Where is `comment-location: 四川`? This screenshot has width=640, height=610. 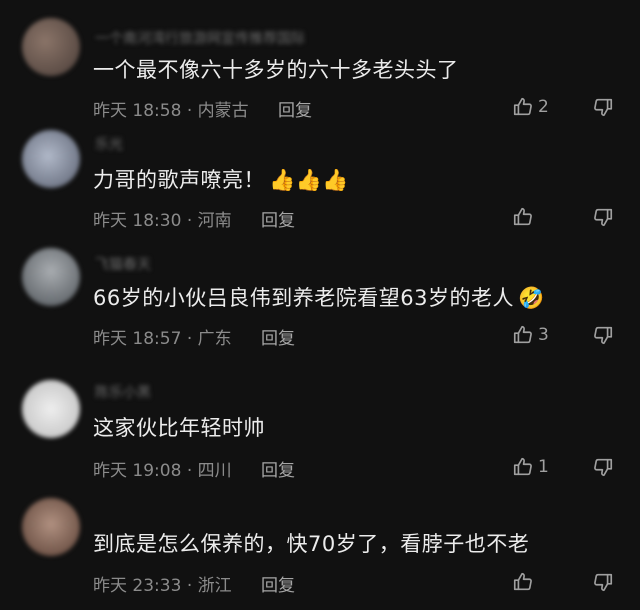
comment-location: 四川 is located at coordinates (214, 471).